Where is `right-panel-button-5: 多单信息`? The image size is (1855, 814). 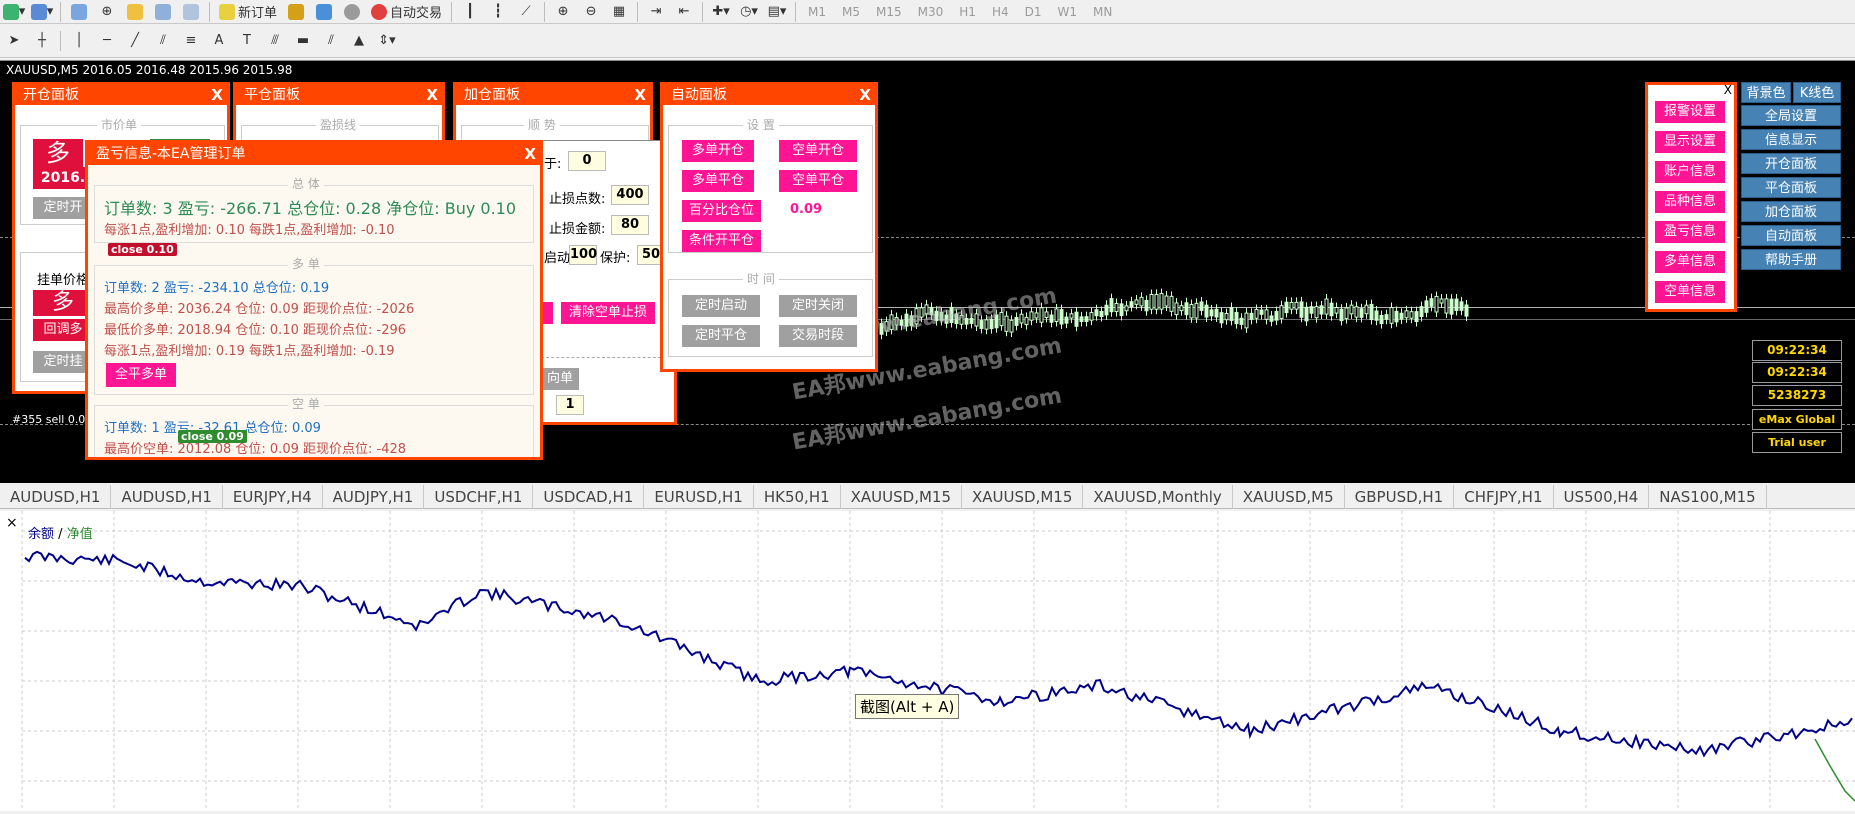 right-panel-button-5: 多单信息 is located at coordinates (1690, 262).